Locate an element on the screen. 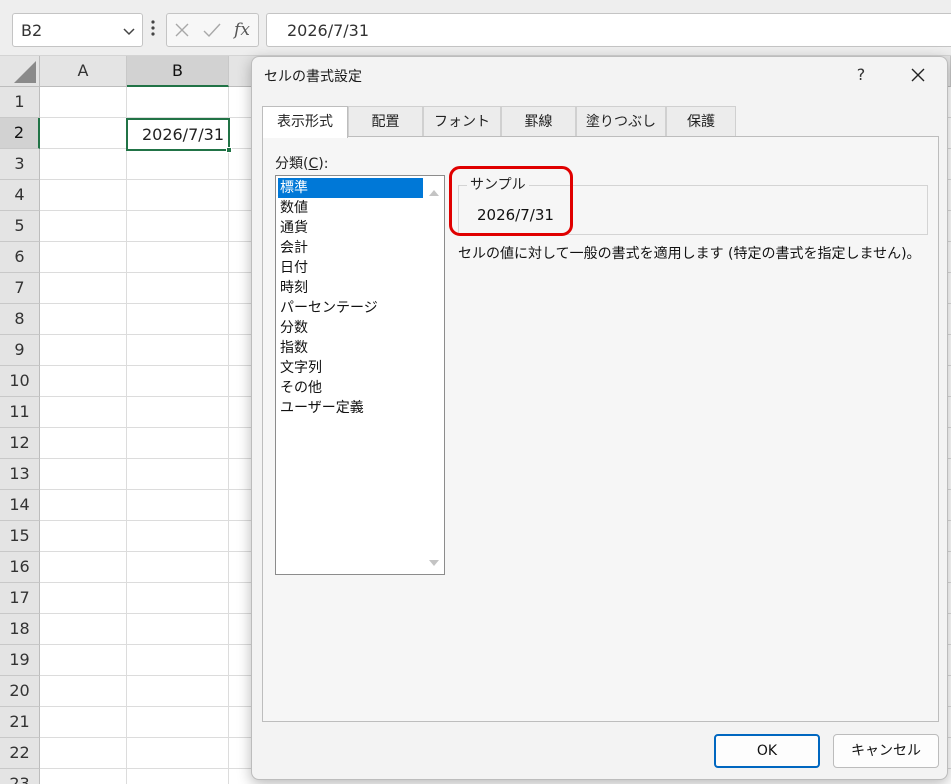 The height and width of the screenshot is (784, 951). active-cell-b2: 2026/7/31 is located at coordinates (179, 135).